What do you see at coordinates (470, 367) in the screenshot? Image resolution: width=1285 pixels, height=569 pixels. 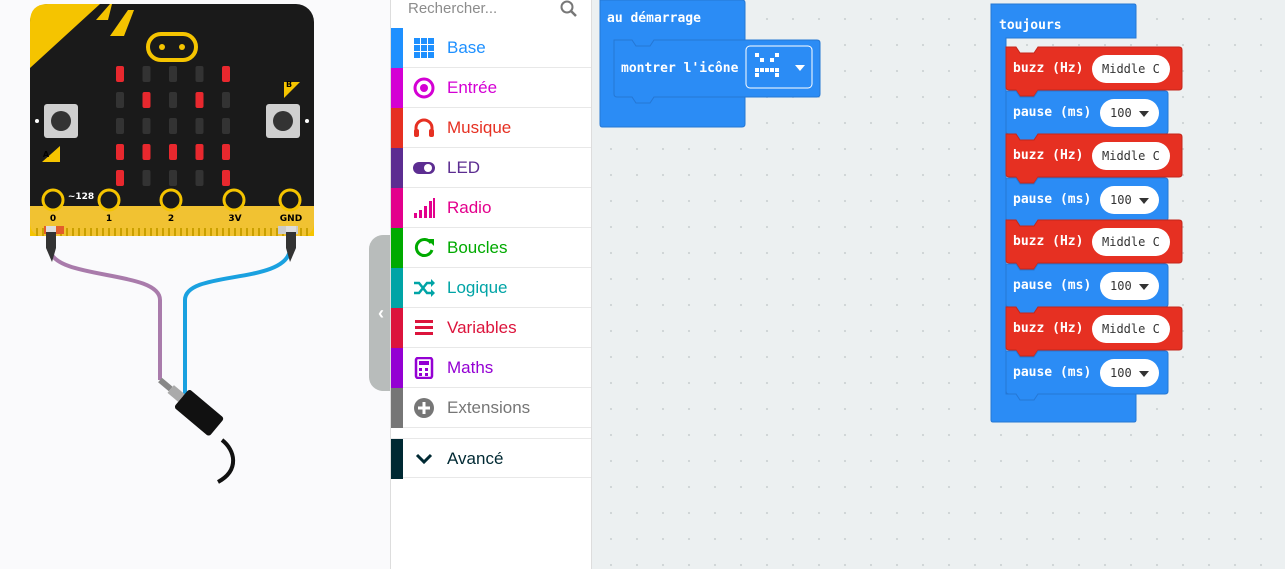 I see `category-label: Maths` at bounding box center [470, 367].